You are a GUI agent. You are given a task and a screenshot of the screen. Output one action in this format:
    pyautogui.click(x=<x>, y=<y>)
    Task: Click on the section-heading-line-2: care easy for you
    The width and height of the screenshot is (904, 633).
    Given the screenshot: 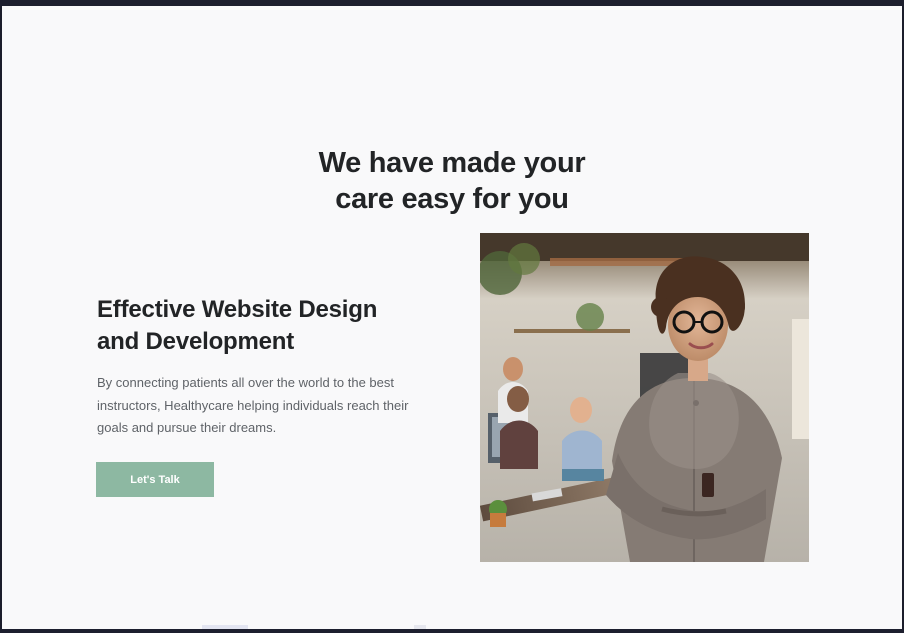 What is the action you would take?
    pyautogui.click(x=452, y=199)
    